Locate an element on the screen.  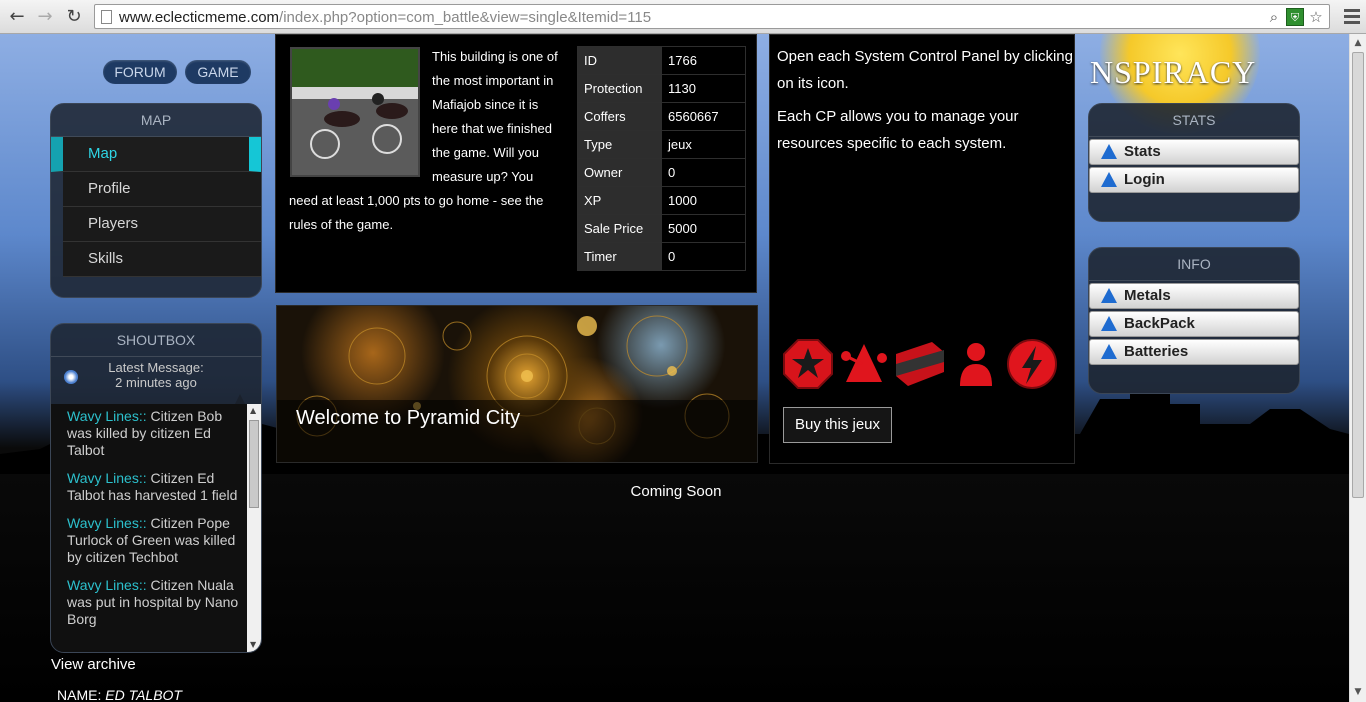
browser-menu-icon is located at coordinates (1352, 16).